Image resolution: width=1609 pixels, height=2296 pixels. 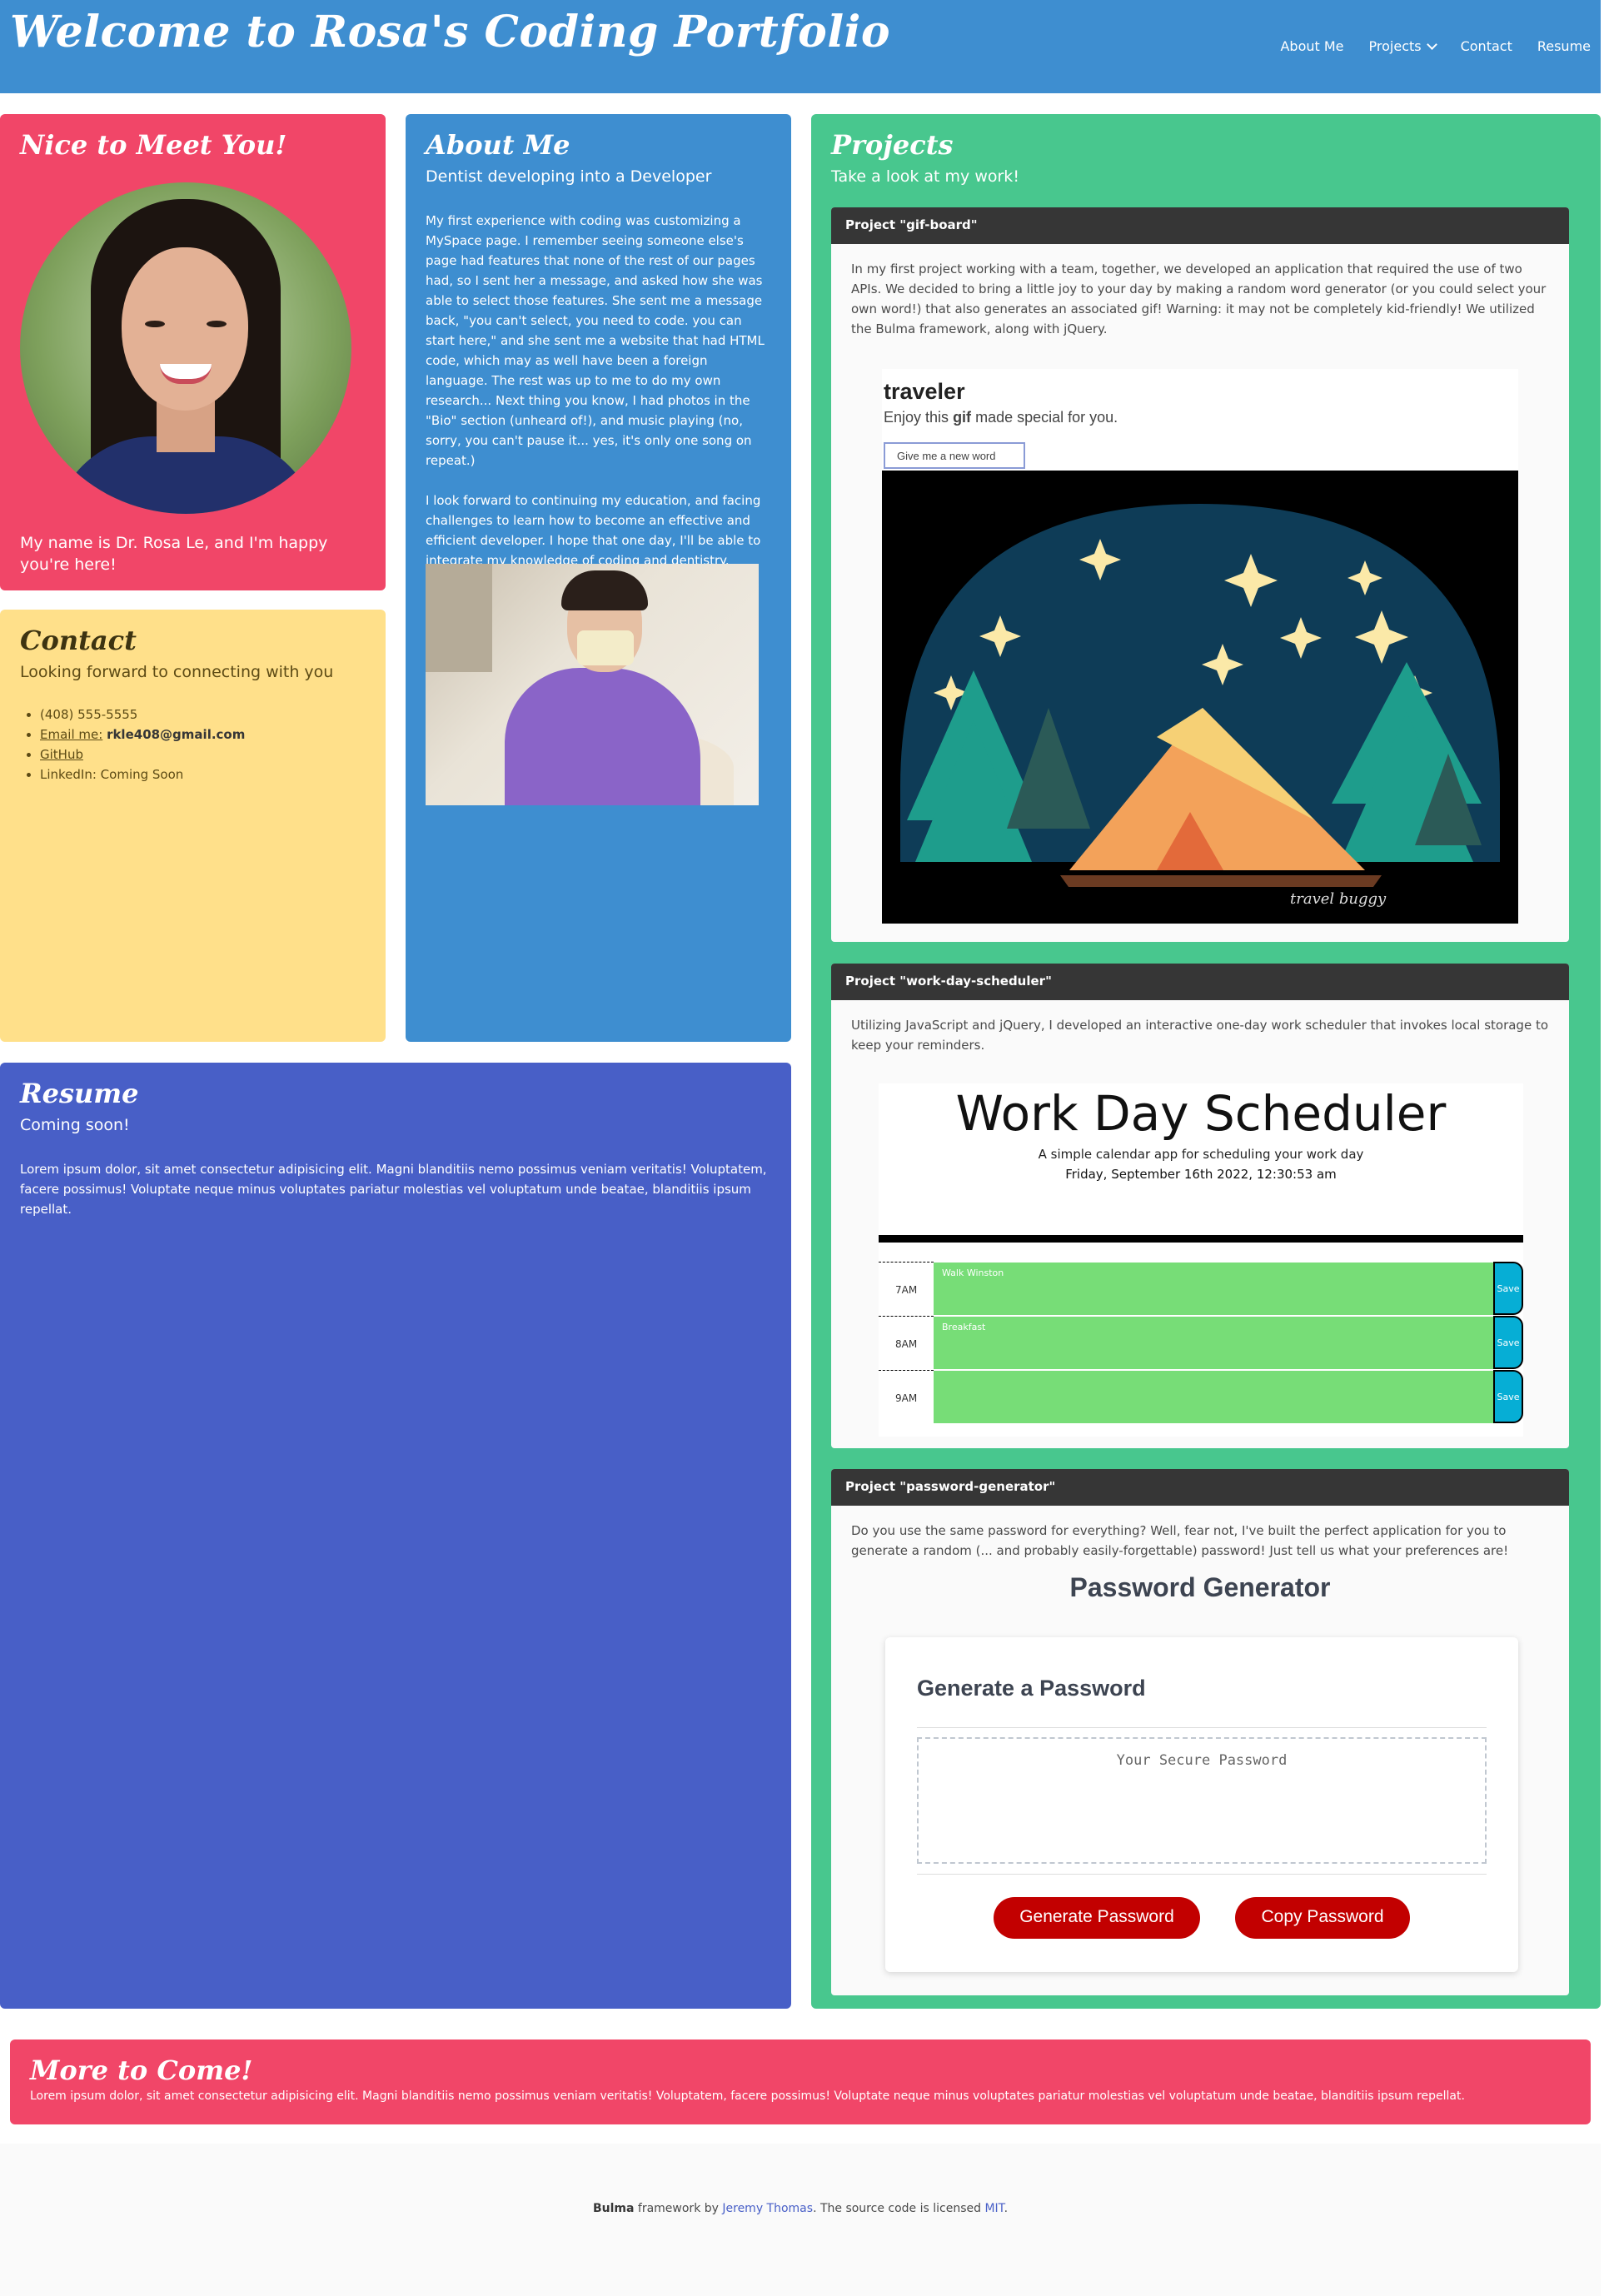 I want to click on github-link: GitHub, so click(x=61, y=755).